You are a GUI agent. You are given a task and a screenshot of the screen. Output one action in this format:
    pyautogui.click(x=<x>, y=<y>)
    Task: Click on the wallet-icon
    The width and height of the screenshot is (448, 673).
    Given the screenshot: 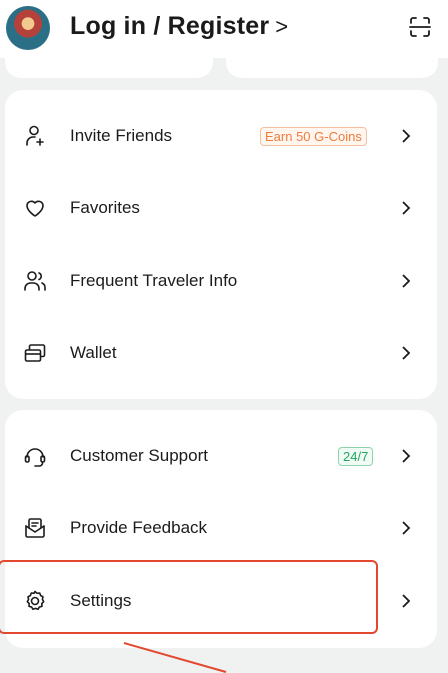 What is the action you would take?
    pyautogui.click(x=35, y=353)
    